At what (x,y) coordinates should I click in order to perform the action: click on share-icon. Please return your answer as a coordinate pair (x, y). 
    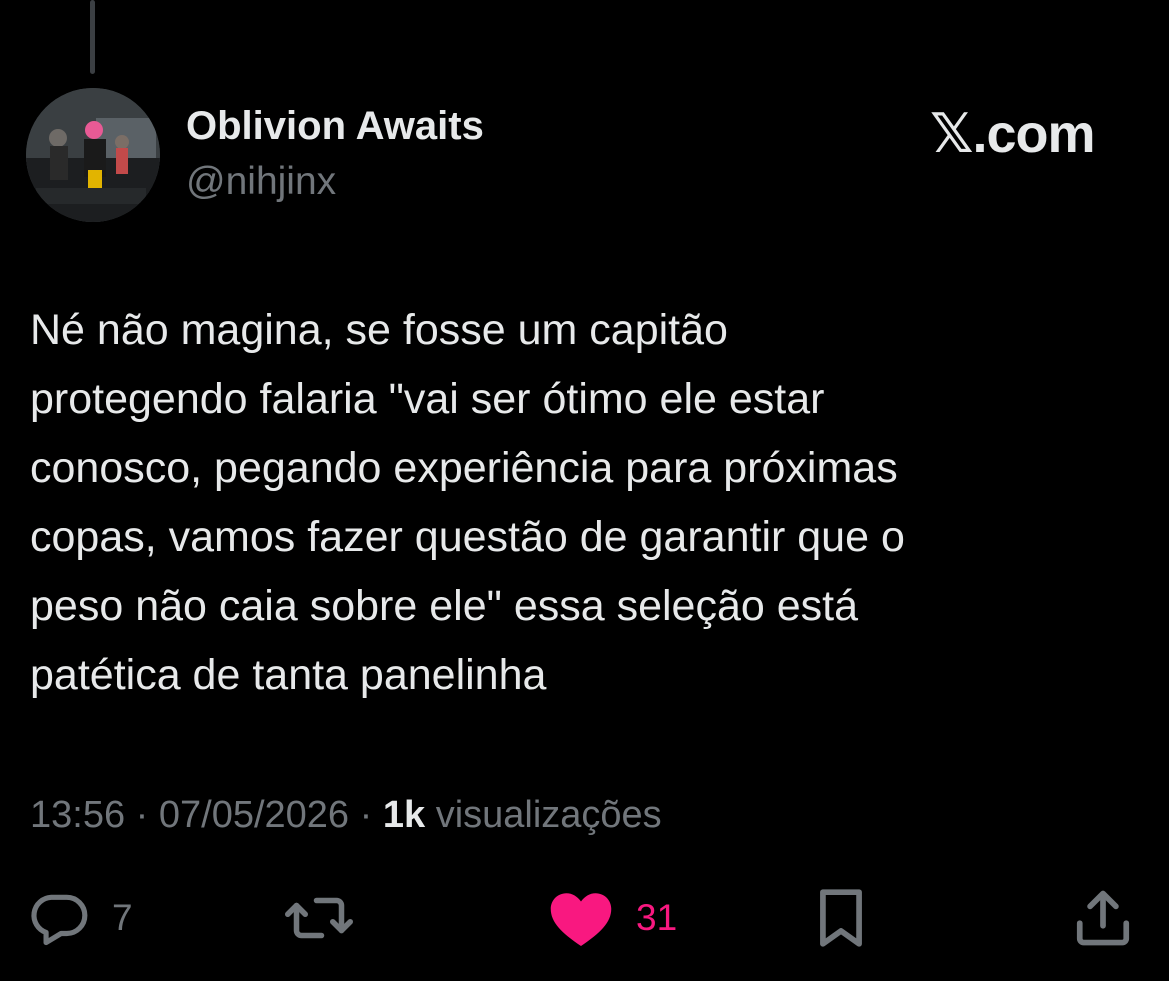
    Looking at the image, I should click on (1103, 918).